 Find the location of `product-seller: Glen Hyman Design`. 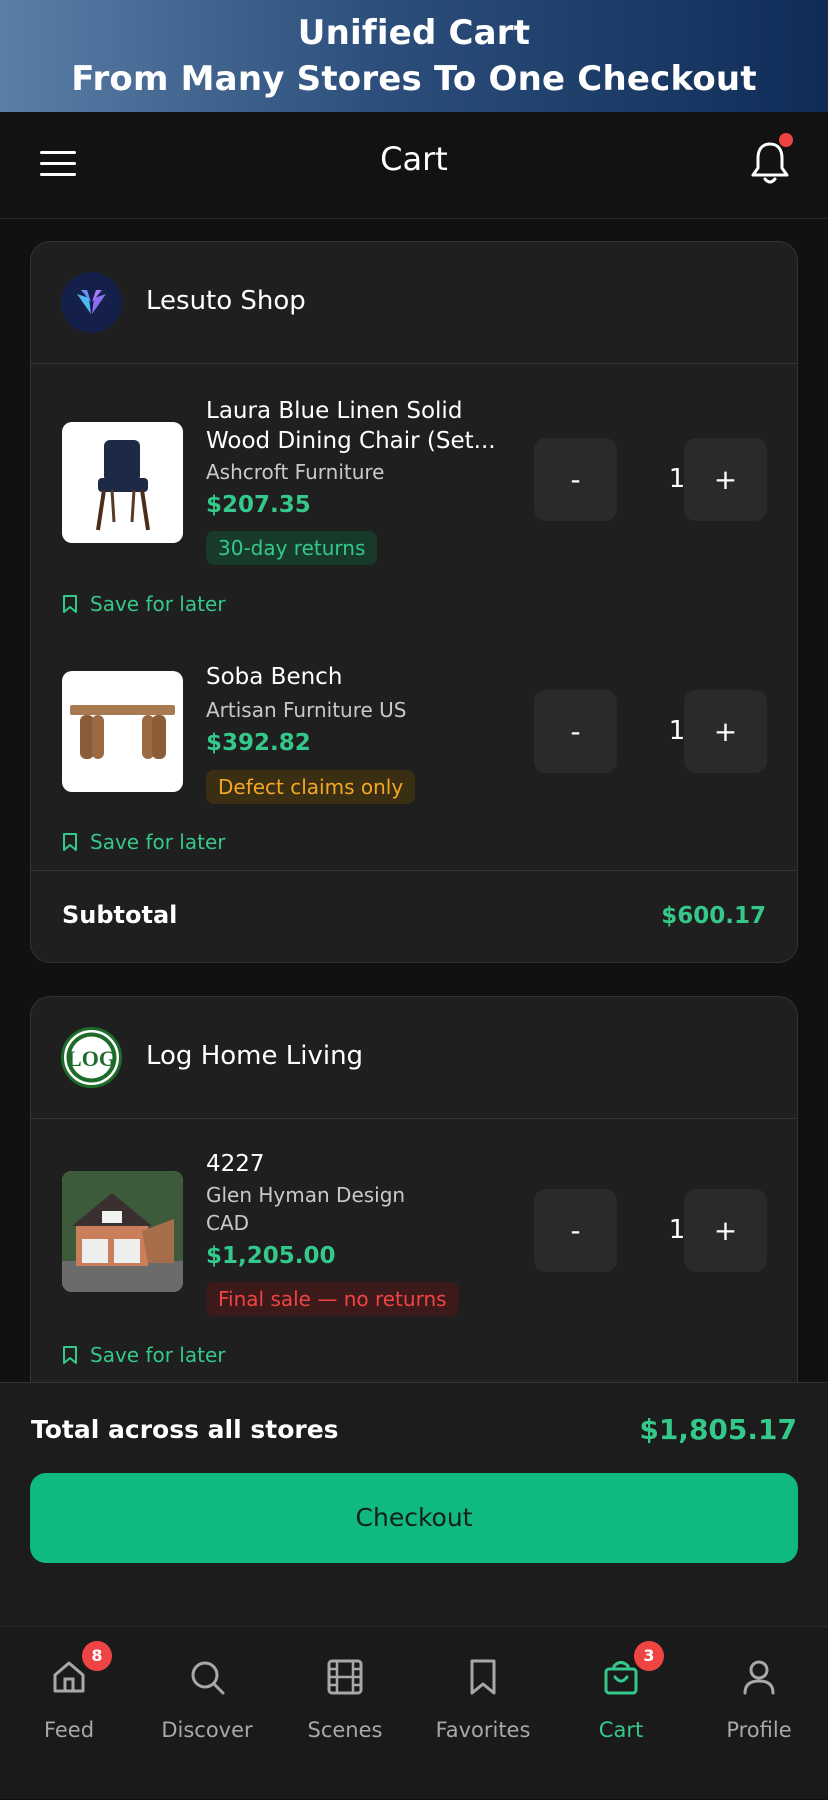

product-seller: Glen Hyman Design is located at coordinates (306, 1195).